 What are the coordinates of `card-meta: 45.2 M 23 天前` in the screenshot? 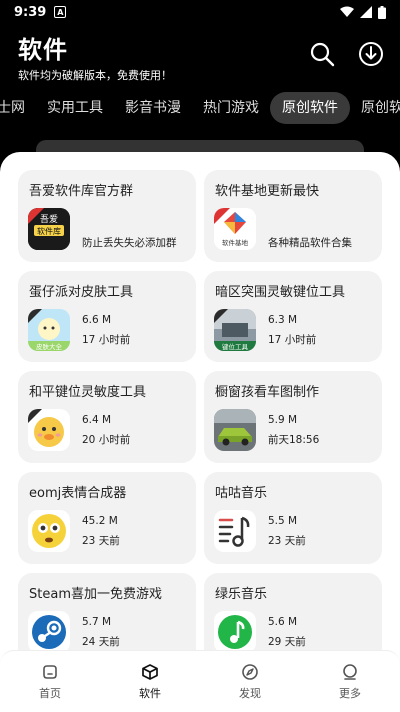 It's located at (101, 531).